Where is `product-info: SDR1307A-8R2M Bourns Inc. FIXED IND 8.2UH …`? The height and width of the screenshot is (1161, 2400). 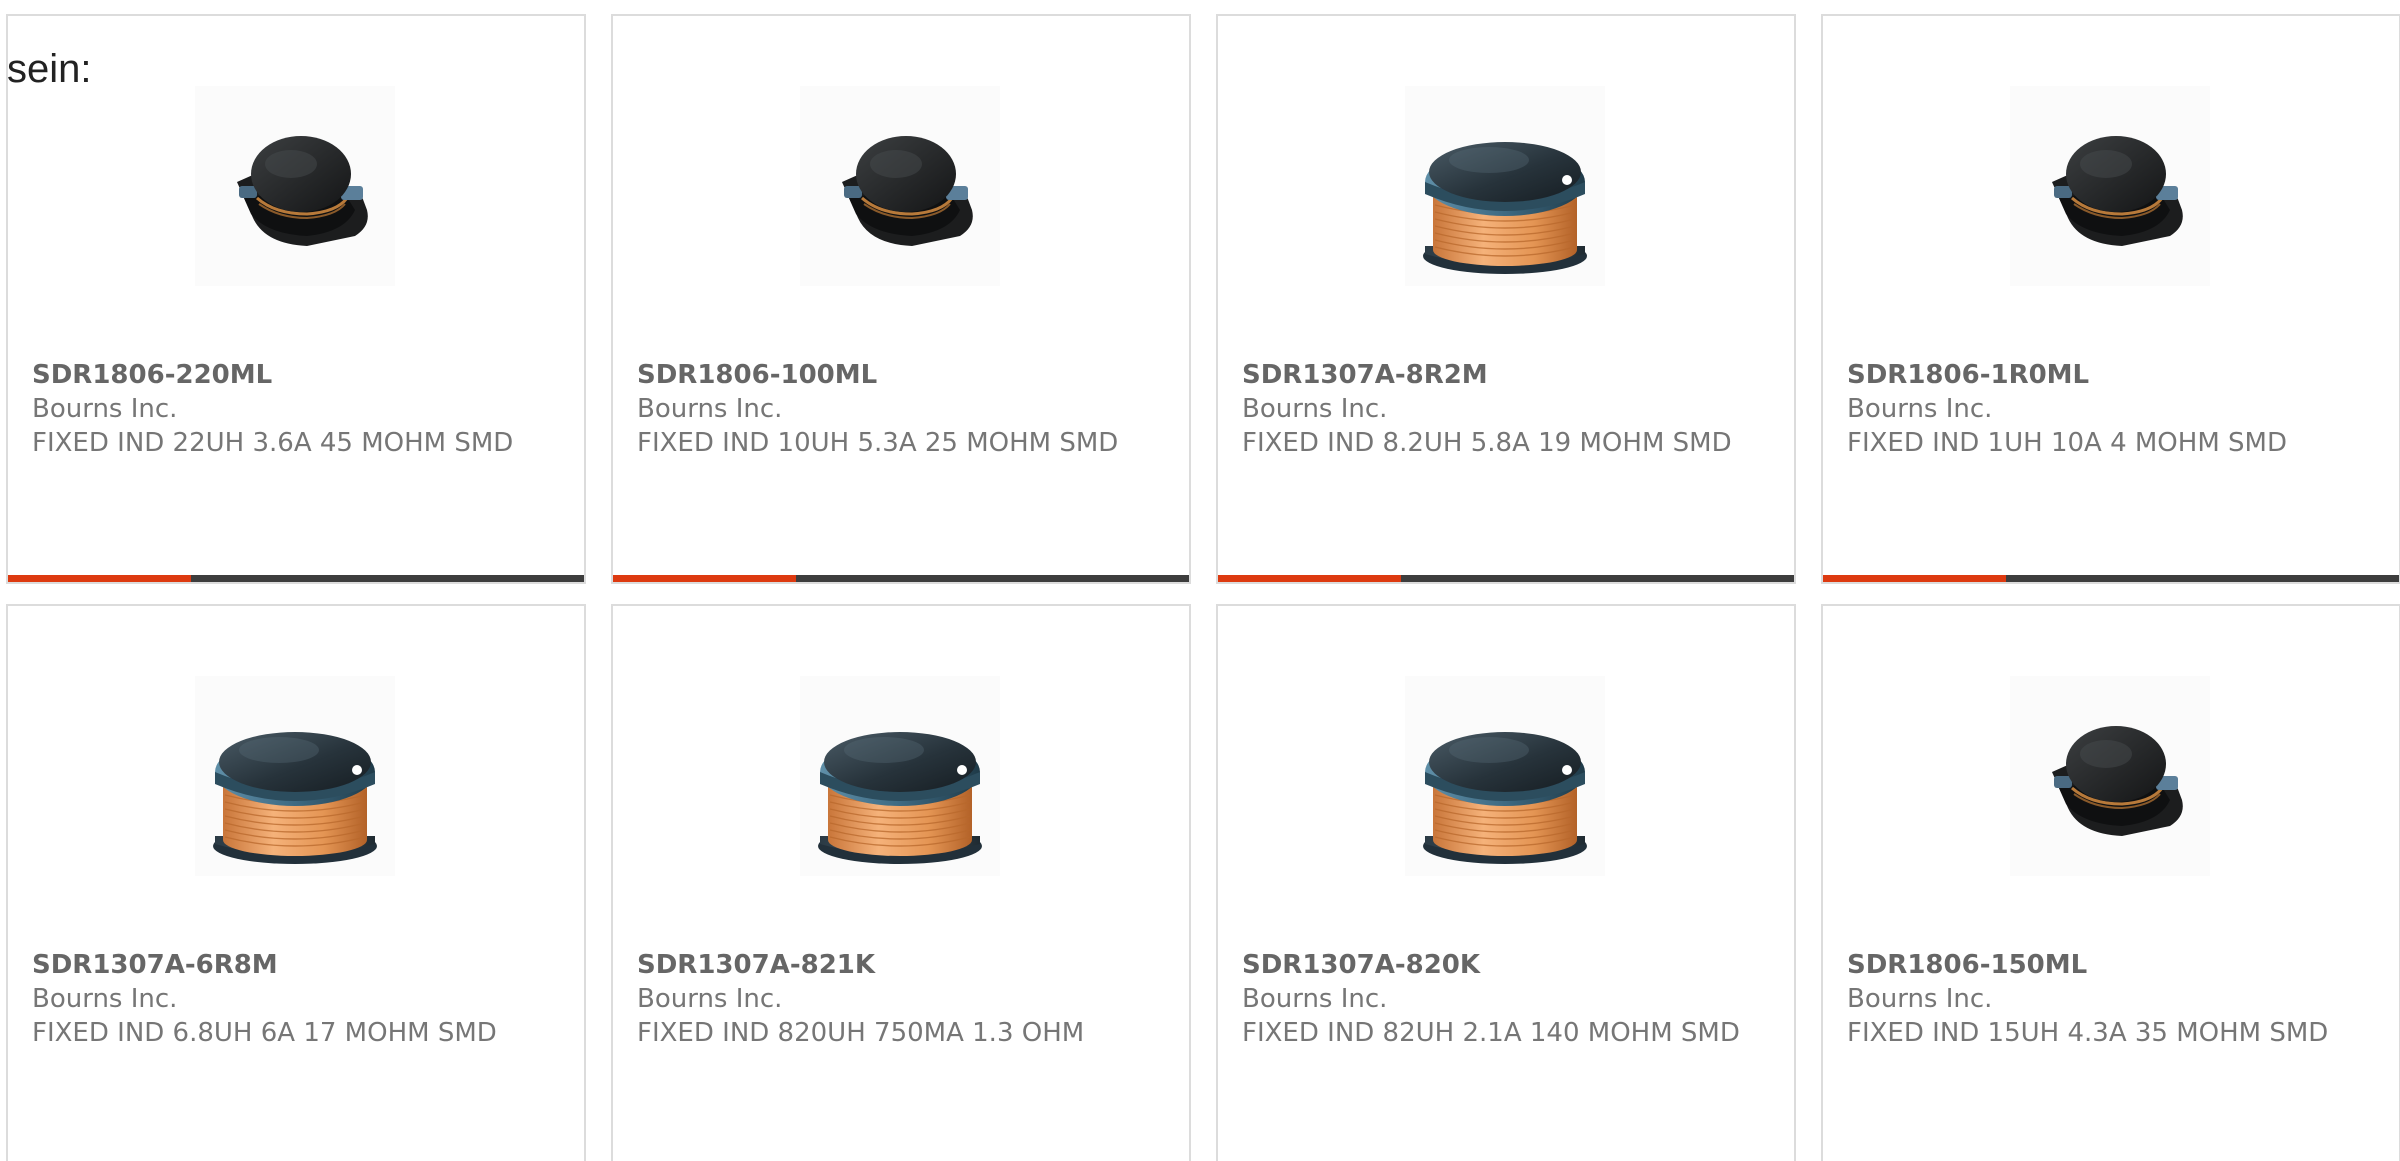
product-info: SDR1307A-8R2M Bourns Inc. FIXED IND 8.2UH … is located at coordinates (1492, 409).